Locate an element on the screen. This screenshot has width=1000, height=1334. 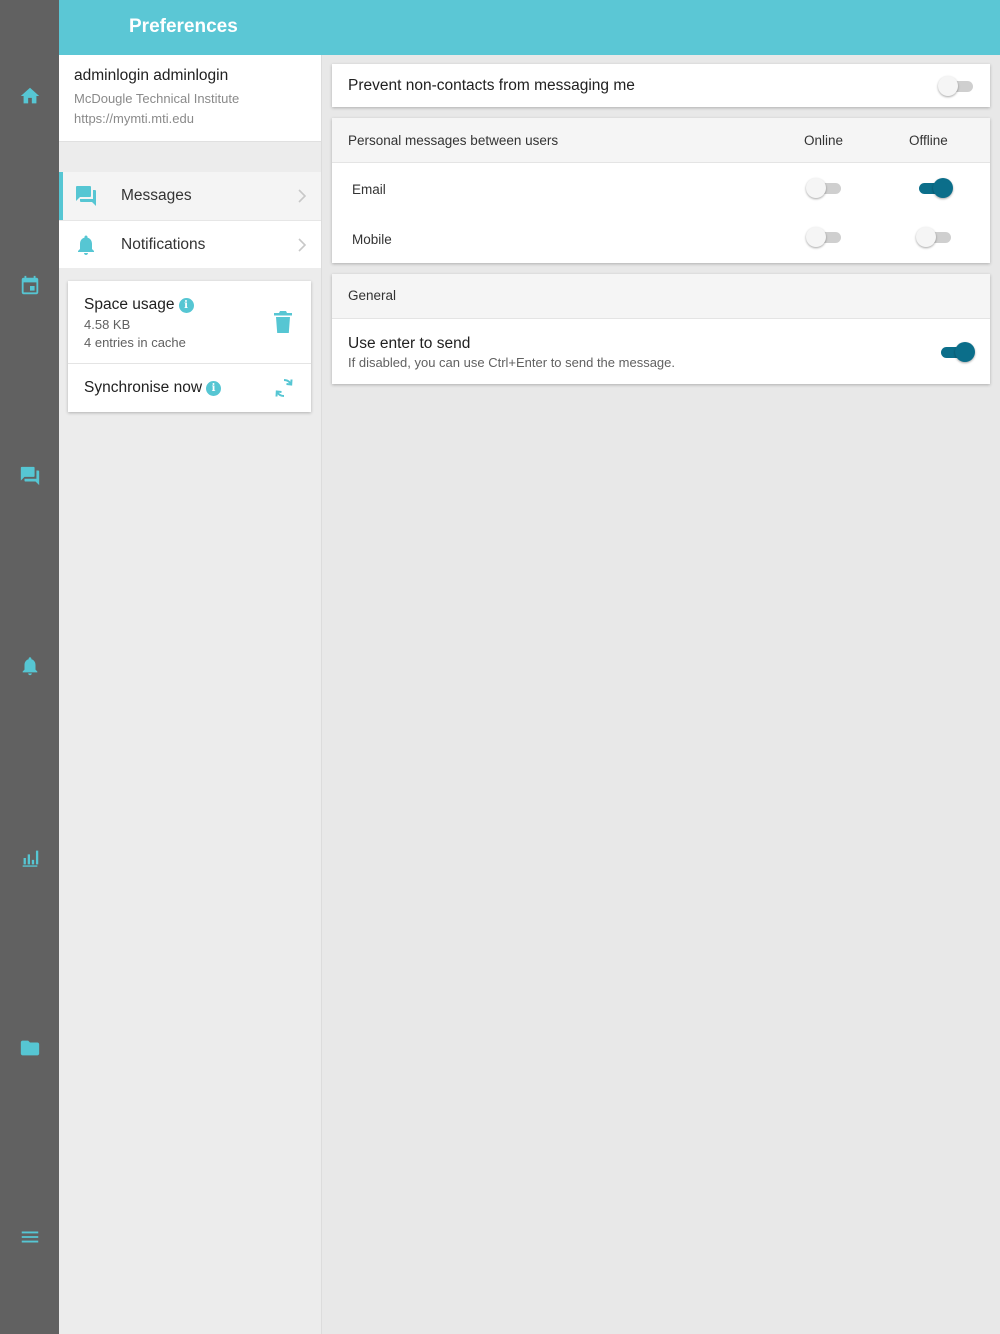
sync-icon is located at coordinates (284, 388).